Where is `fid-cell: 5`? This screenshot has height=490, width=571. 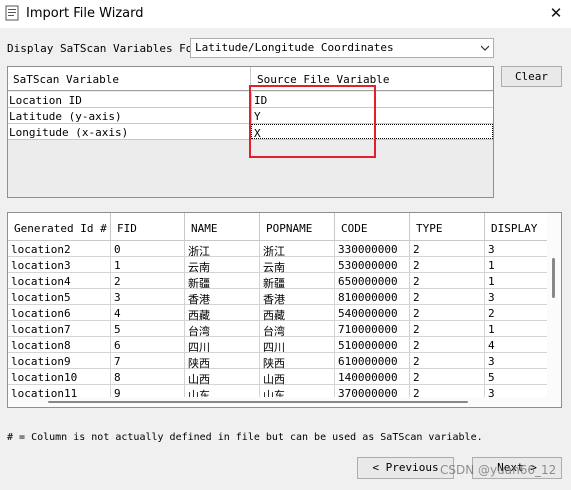
fid-cell: 5 is located at coordinates (148, 329).